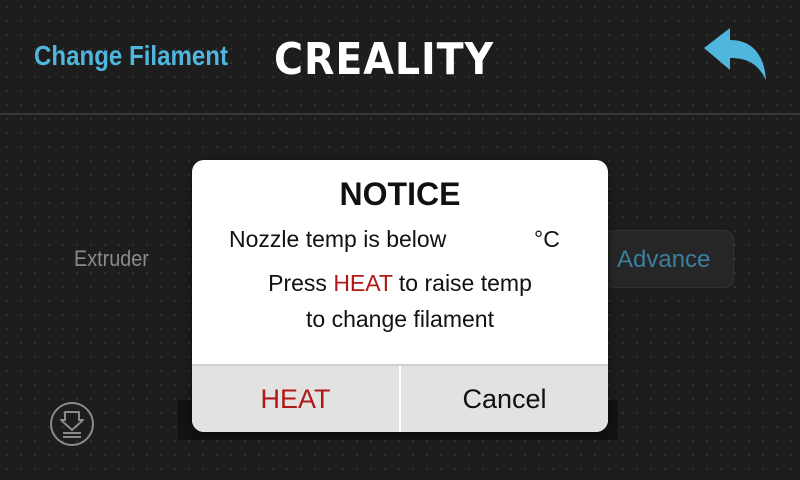 This screenshot has height=480, width=800. What do you see at coordinates (400, 194) in the screenshot?
I see `dialog-title: NOTICE` at bounding box center [400, 194].